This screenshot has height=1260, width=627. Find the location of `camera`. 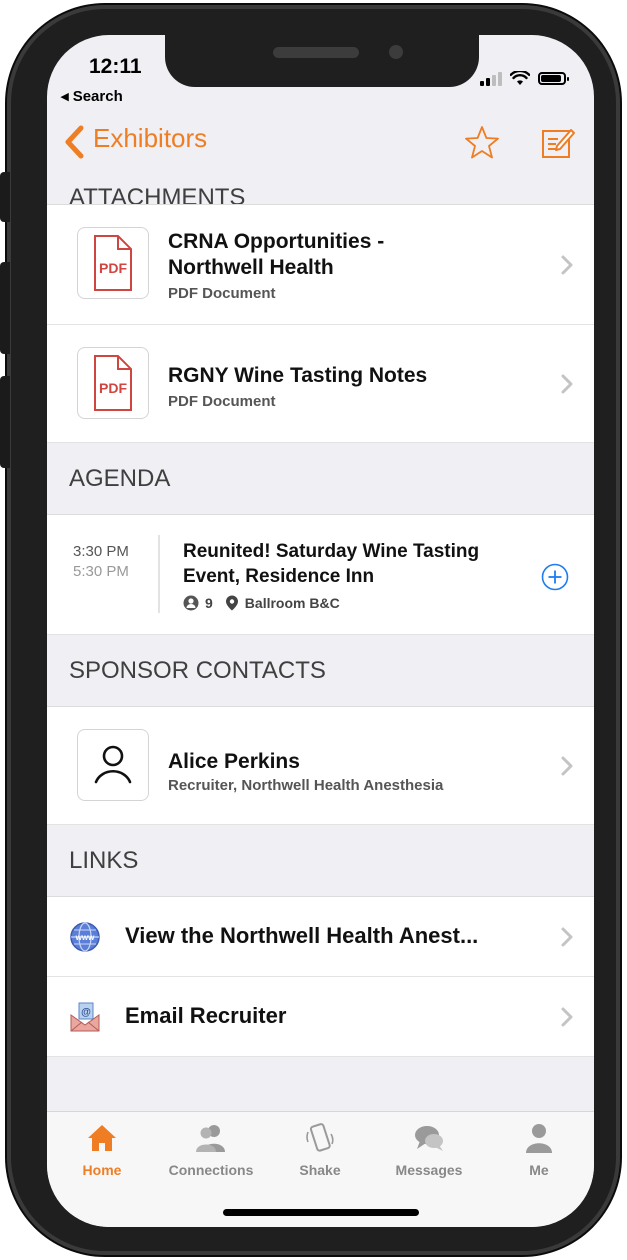

camera is located at coordinates (396, 52).